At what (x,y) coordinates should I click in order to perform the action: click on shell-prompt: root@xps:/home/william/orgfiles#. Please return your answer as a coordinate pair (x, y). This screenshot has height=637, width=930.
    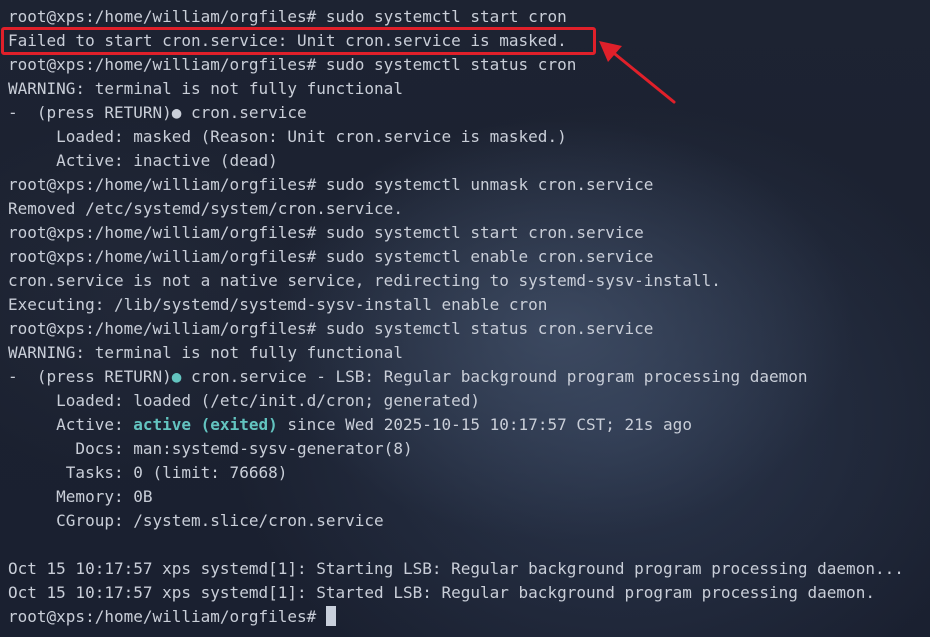
    Looking at the image, I should click on (167, 616).